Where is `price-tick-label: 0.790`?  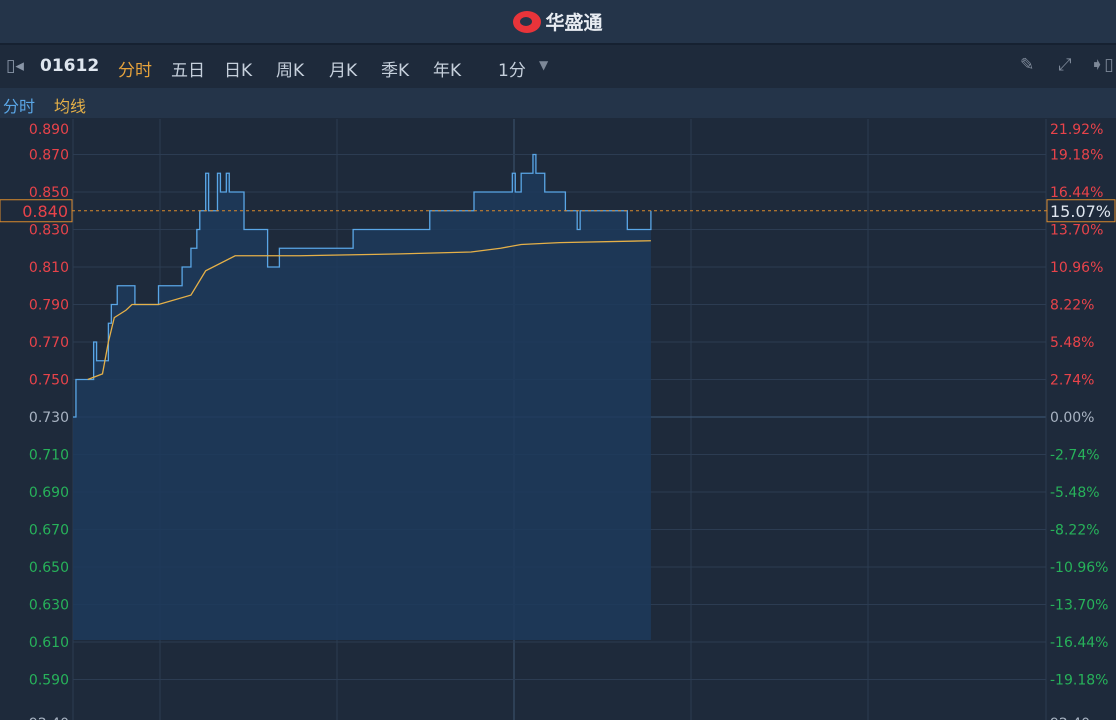 price-tick-label: 0.790 is located at coordinates (49, 306).